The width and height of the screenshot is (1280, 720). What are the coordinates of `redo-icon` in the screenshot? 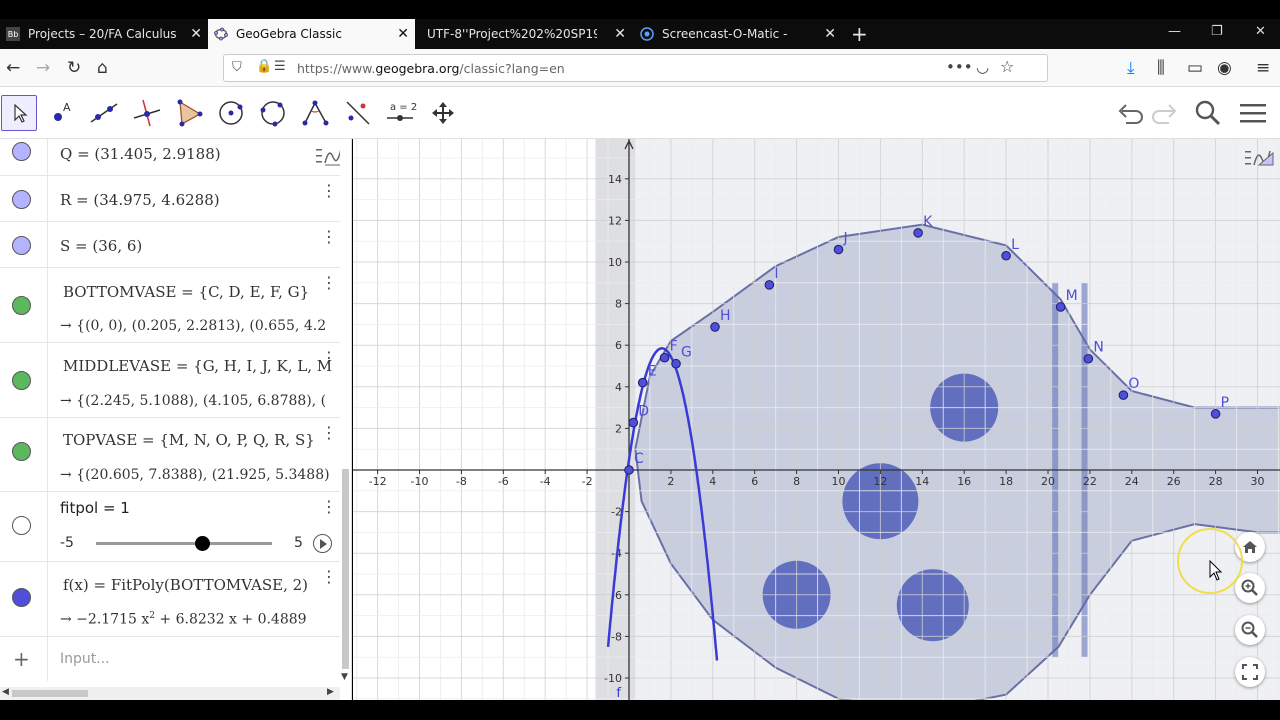 It's located at (1165, 113).